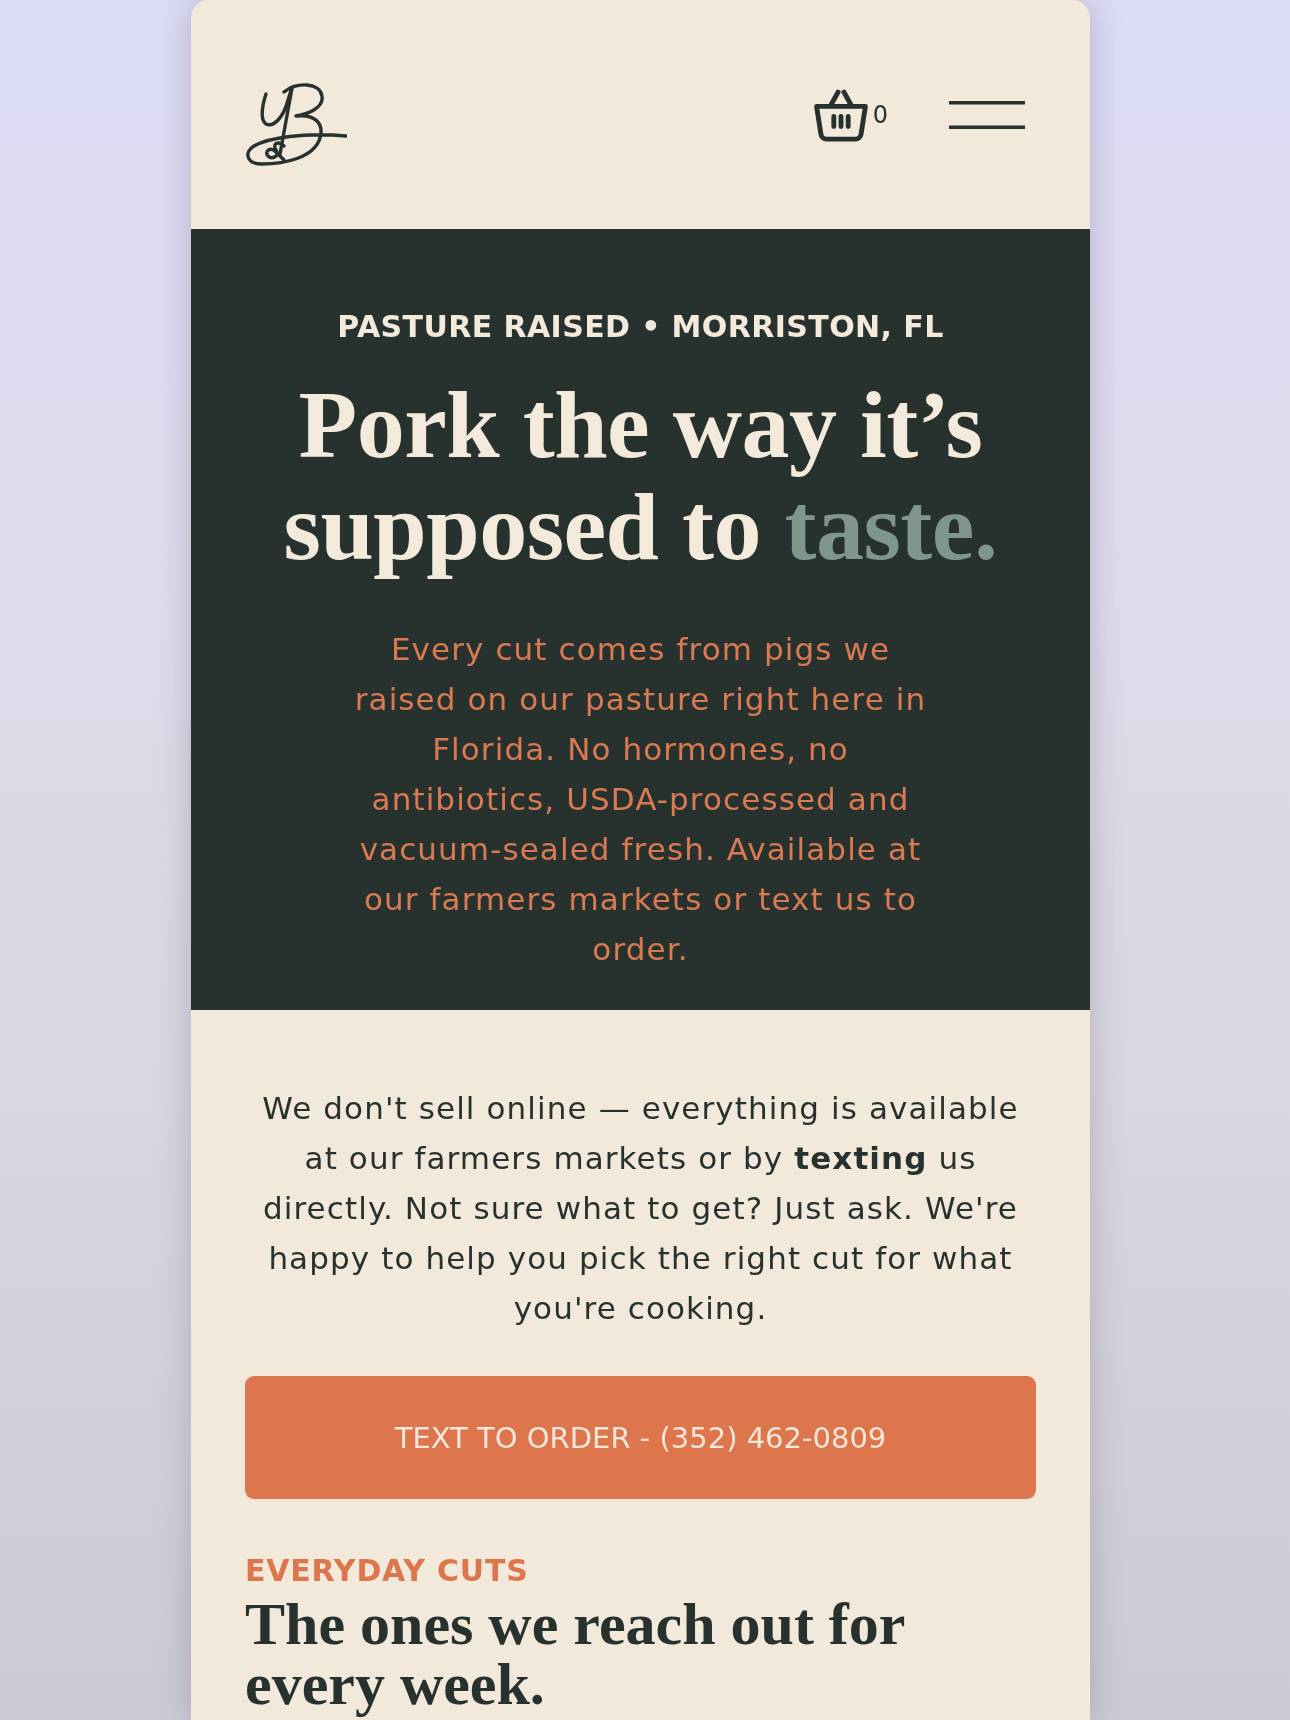  I want to click on menu-button, so click(987, 115).